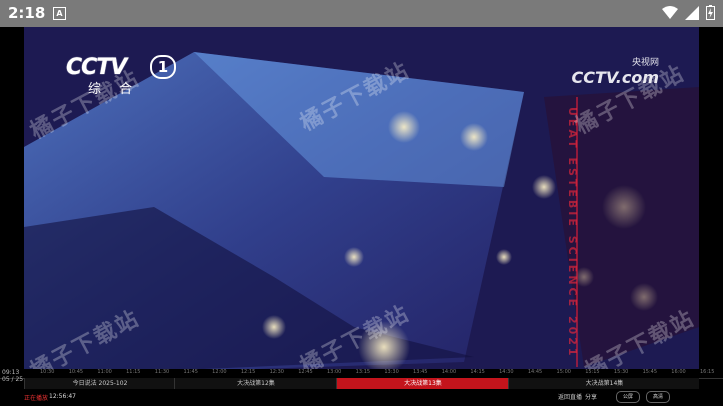 The image size is (723, 406). I want to click on status-time: 2:18, so click(27, 13).